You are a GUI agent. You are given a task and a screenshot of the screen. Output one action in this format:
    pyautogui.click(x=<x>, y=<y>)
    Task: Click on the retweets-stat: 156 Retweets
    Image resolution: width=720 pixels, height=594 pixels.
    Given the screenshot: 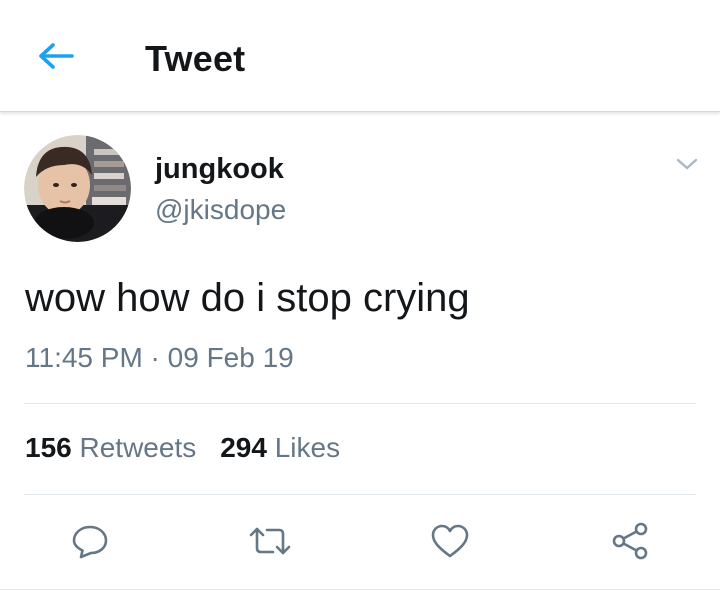 What is the action you would take?
    pyautogui.click(x=110, y=448)
    